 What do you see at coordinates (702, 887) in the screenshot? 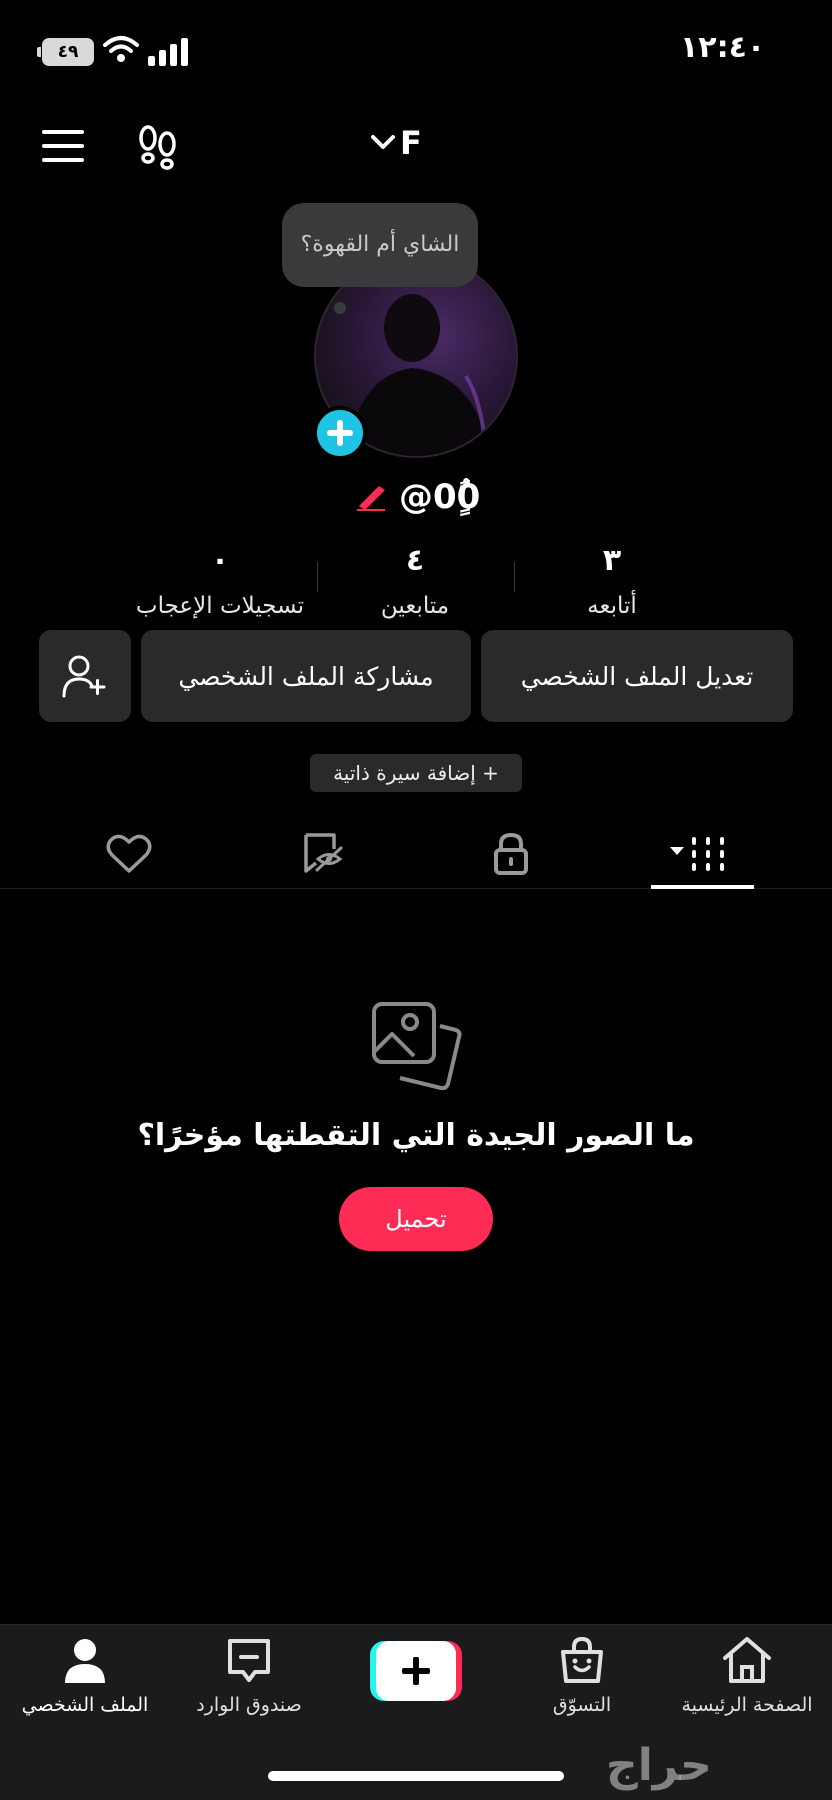
I see `active-tab-indicator` at bounding box center [702, 887].